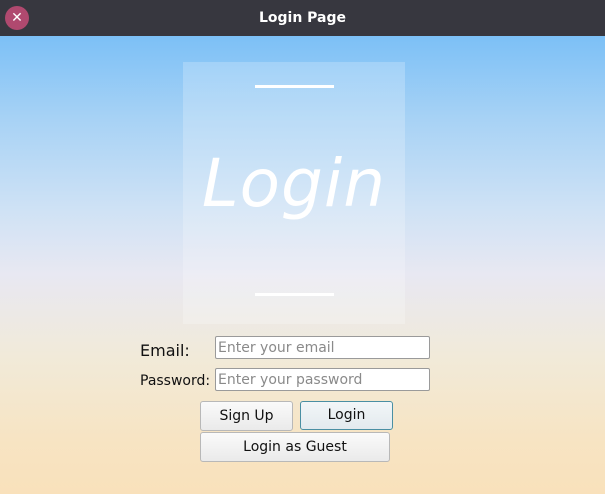  What do you see at coordinates (175, 381) in the screenshot?
I see `password-label: Password:` at bounding box center [175, 381].